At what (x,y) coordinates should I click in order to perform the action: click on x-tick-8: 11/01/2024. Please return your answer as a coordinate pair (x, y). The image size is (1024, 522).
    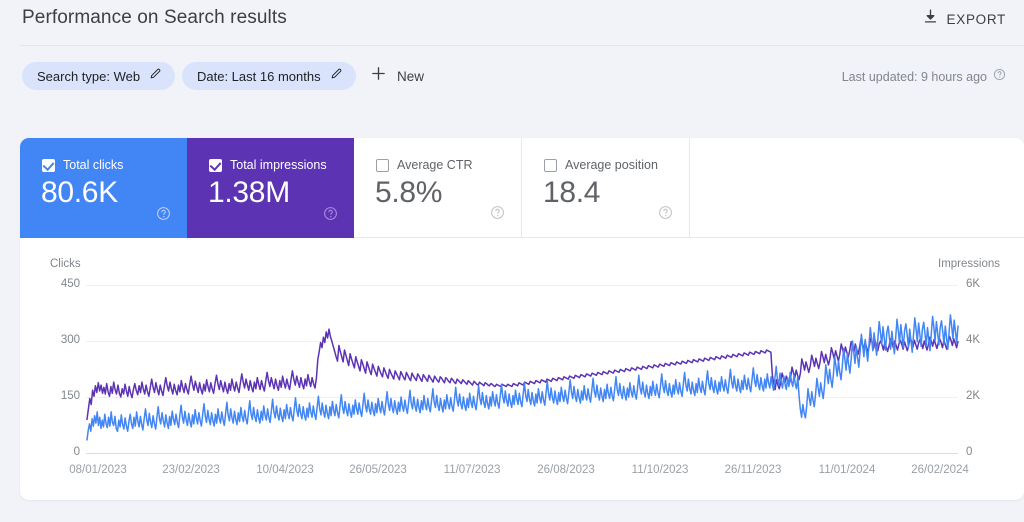
    Looking at the image, I should click on (847, 470).